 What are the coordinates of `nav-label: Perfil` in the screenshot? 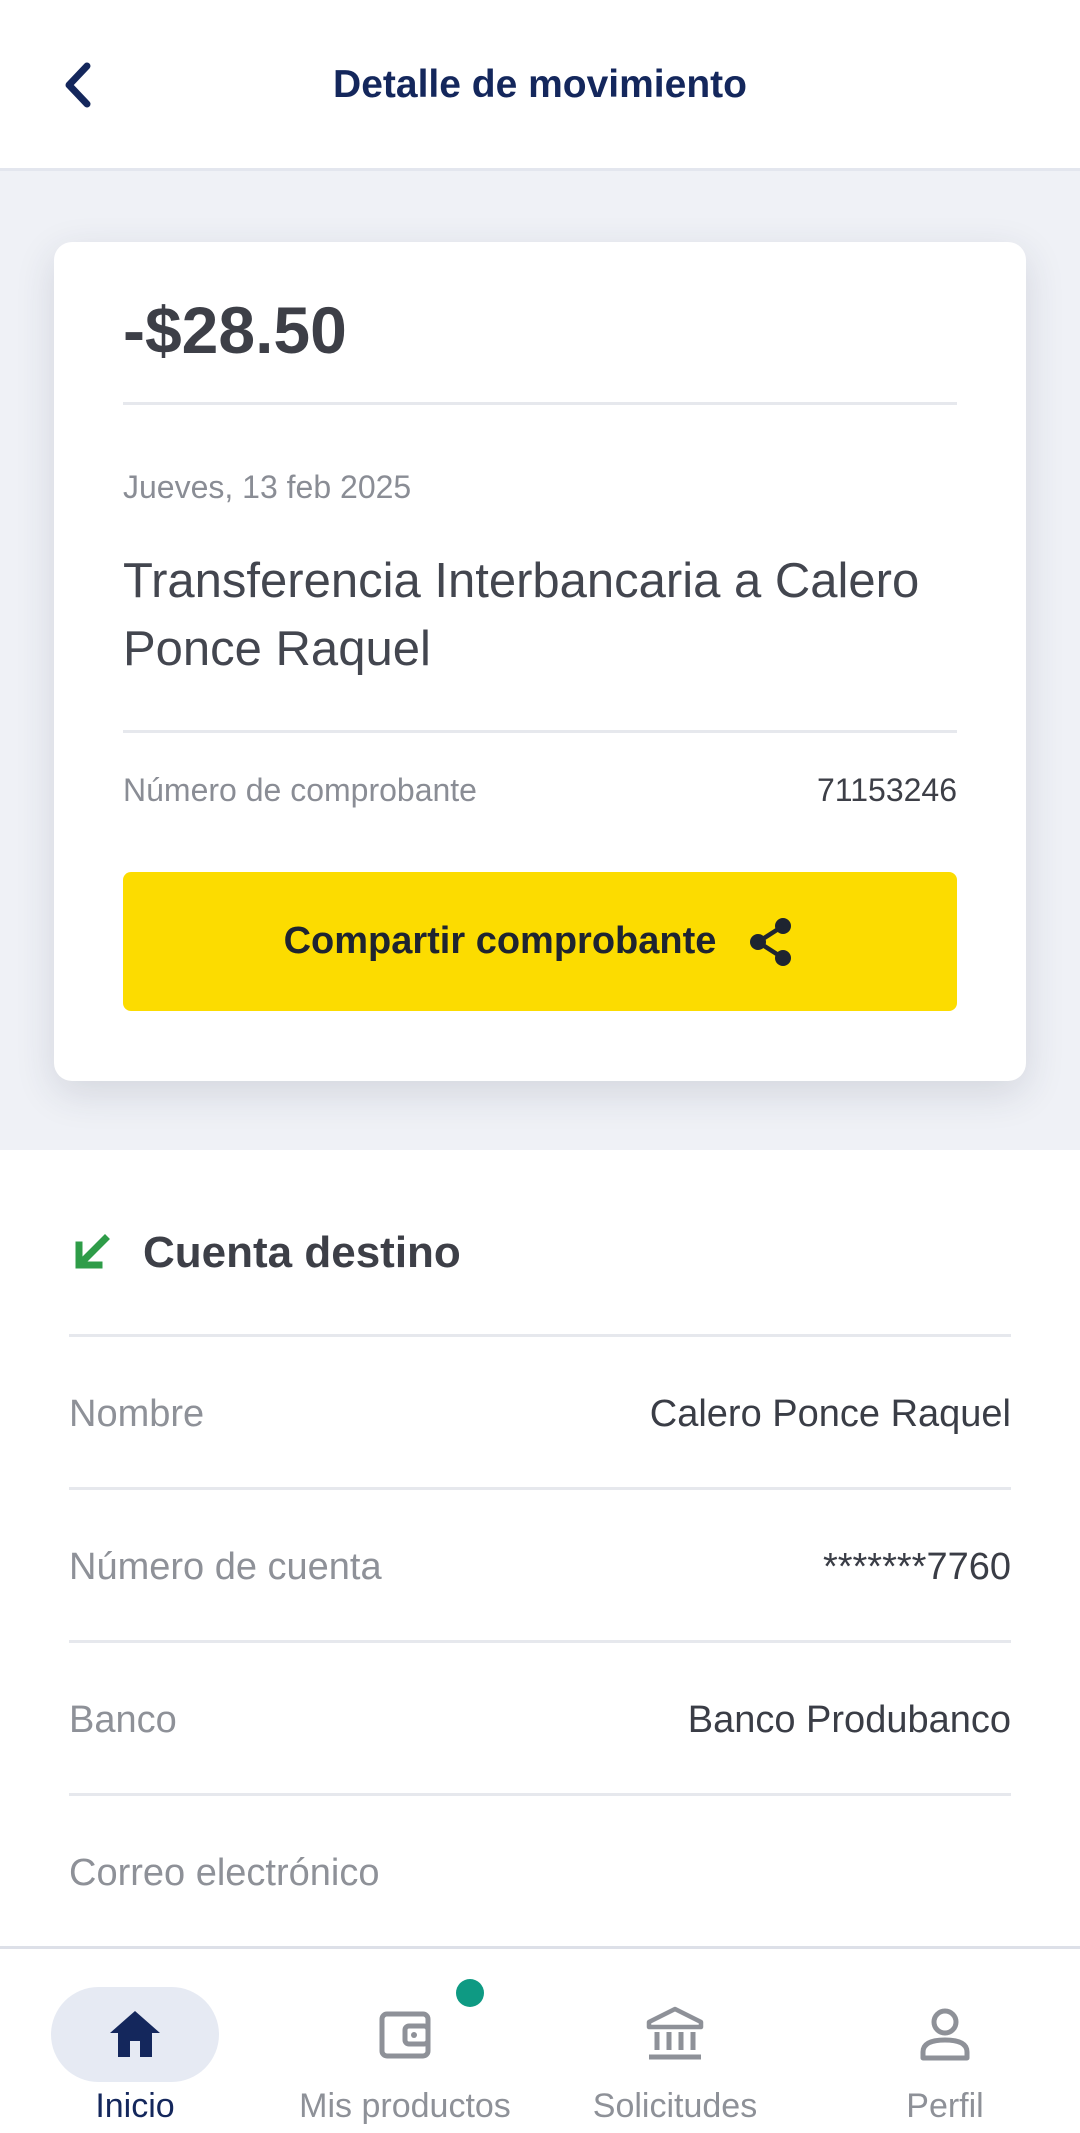 It's located at (945, 2106).